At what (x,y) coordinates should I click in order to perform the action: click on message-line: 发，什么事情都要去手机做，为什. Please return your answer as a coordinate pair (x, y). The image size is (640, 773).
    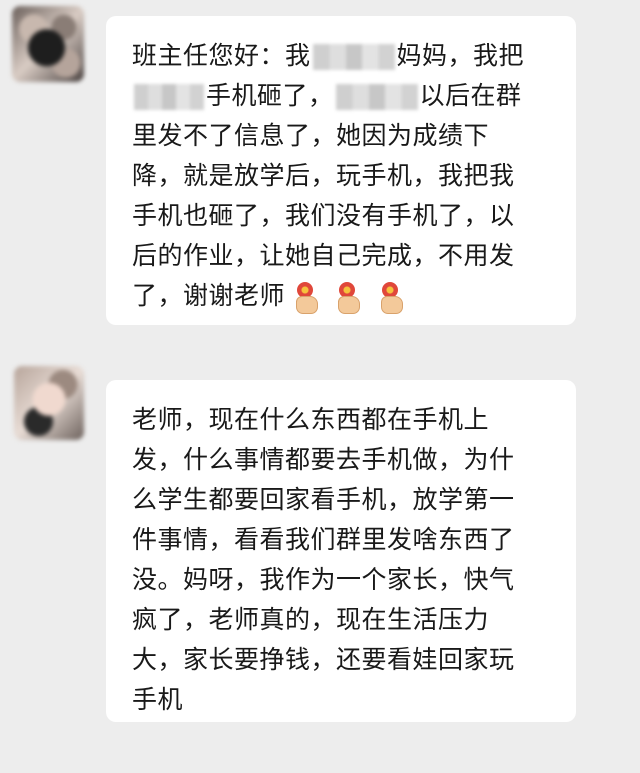
    Looking at the image, I should click on (323, 459).